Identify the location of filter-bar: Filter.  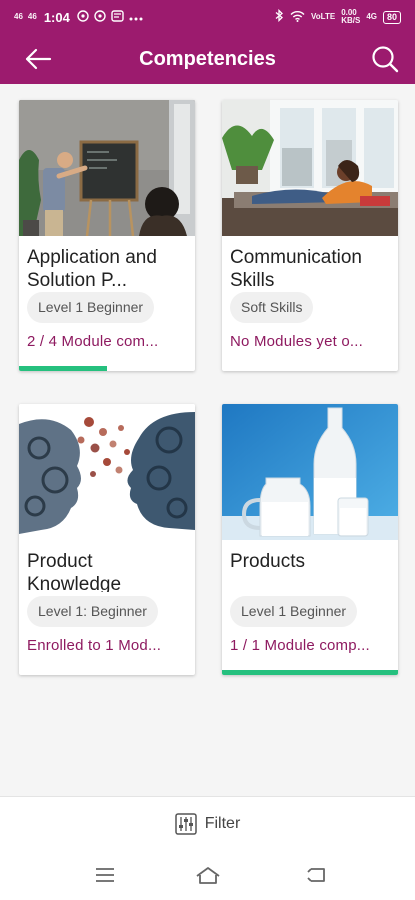
(207, 823).